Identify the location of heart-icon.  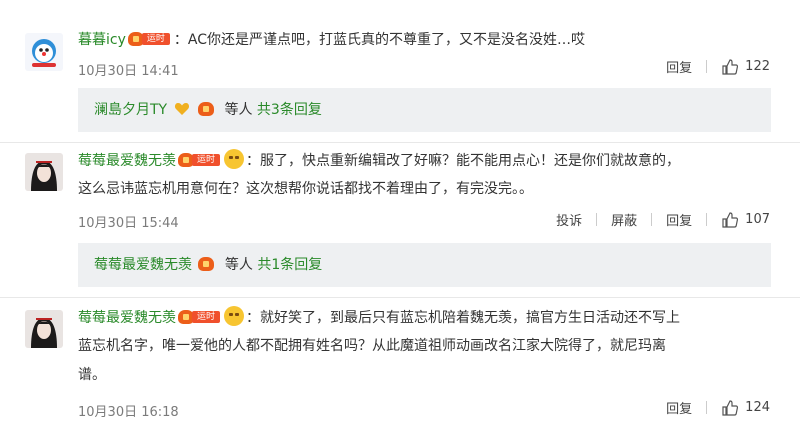
(181, 109).